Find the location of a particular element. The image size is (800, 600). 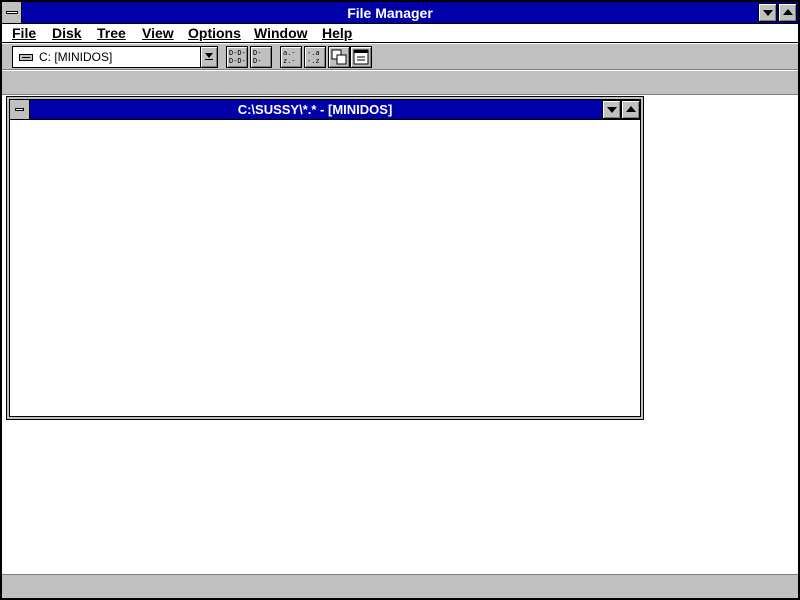

drive-bar is located at coordinates (400, 83).